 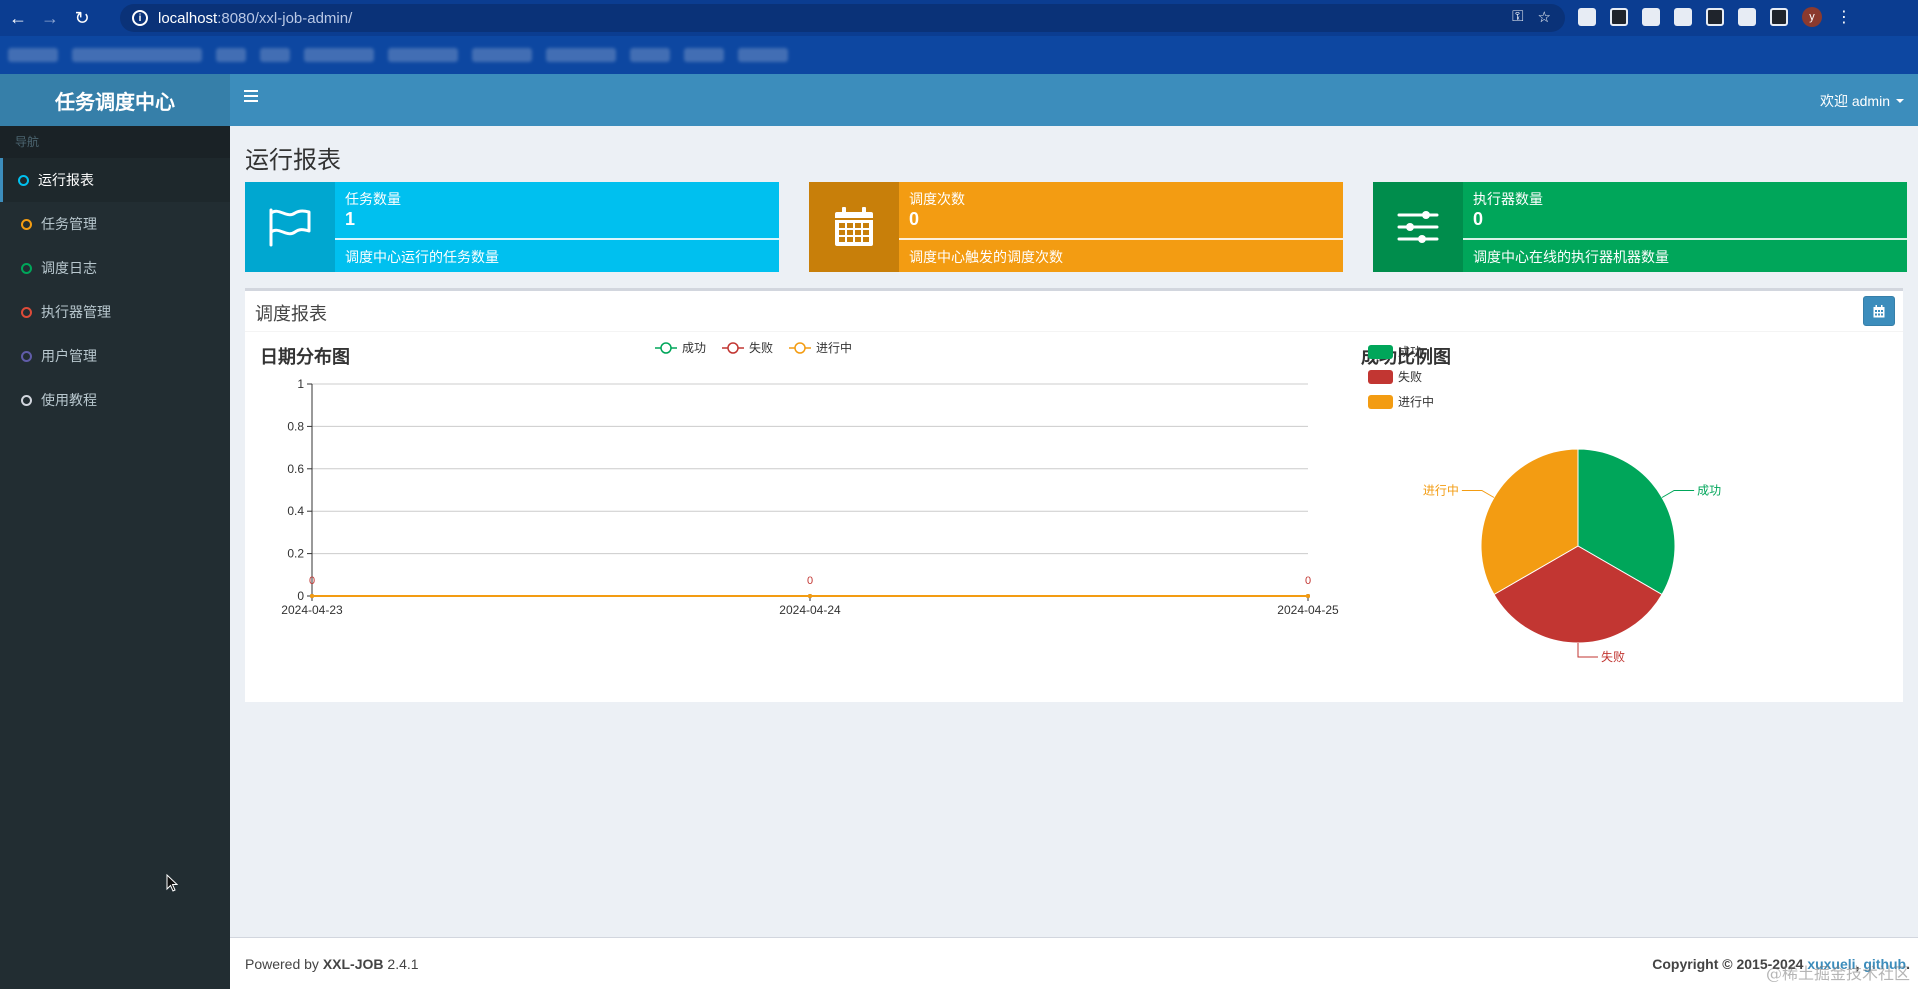 I want to click on bookmarks-bar, so click(x=959, y=55).